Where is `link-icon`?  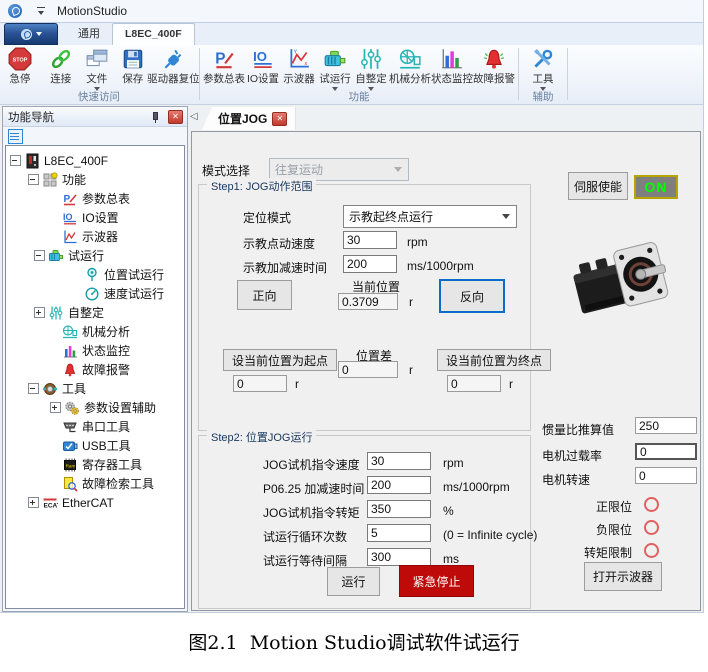 link-icon is located at coordinates (60, 59).